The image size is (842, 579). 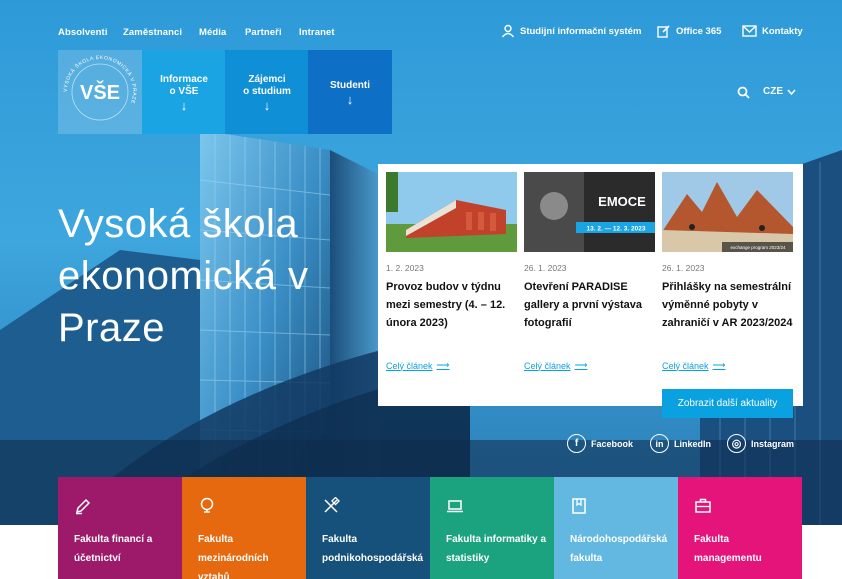 I want to click on facebook-icon: f, so click(x=576, y=443).